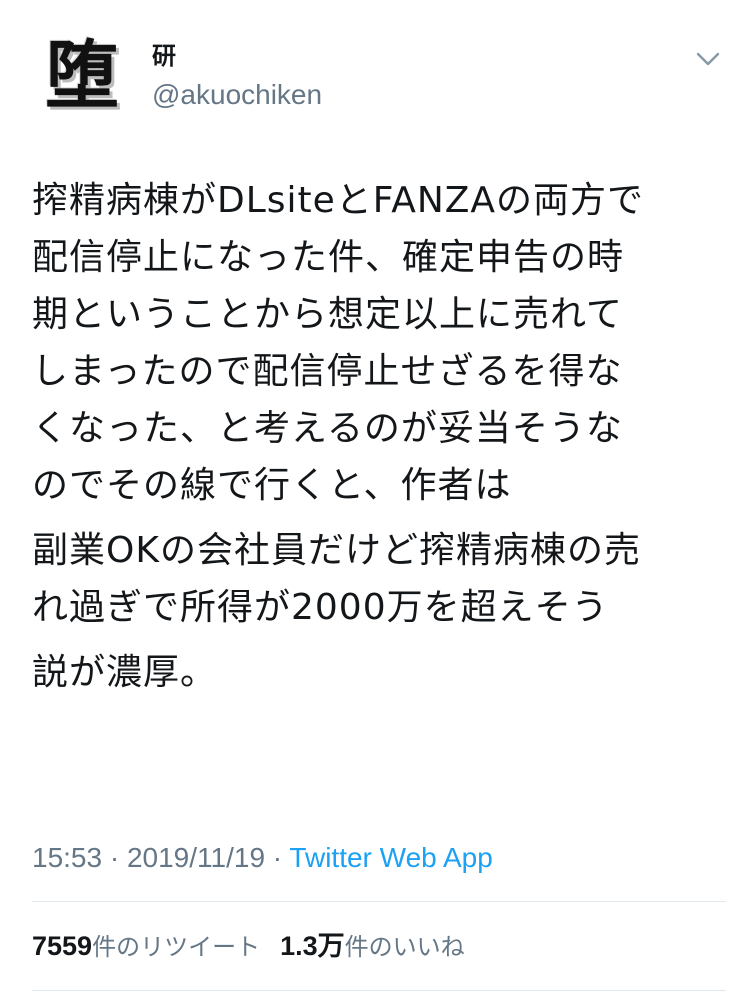 The width and height of the screenshot is (750, 998). I want to click on tweet-paragraph-2: 副業OKの会社員だけど搾精病棟の売 れ過ぎで所得が2000万を超えそう, so click(336, 579).